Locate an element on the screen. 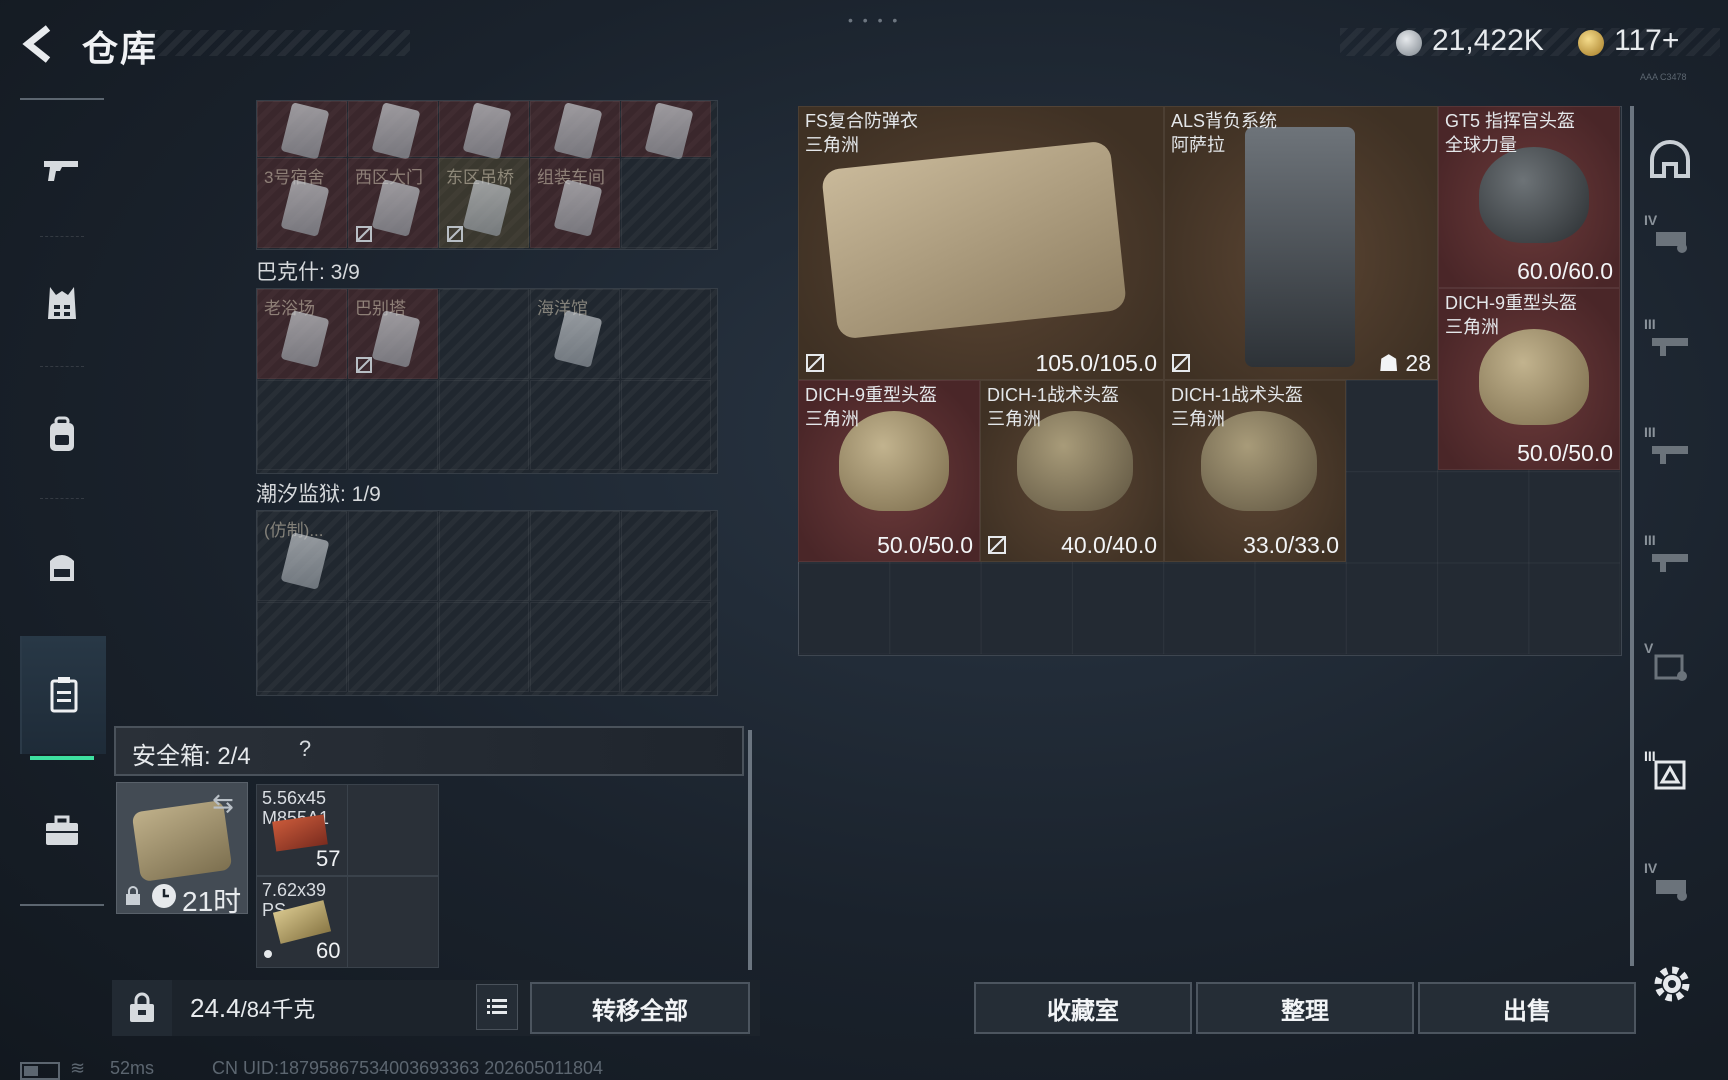 The width and height of the screenshot is (1728, 1080). nav-armor is located at coordinates (62, 303).